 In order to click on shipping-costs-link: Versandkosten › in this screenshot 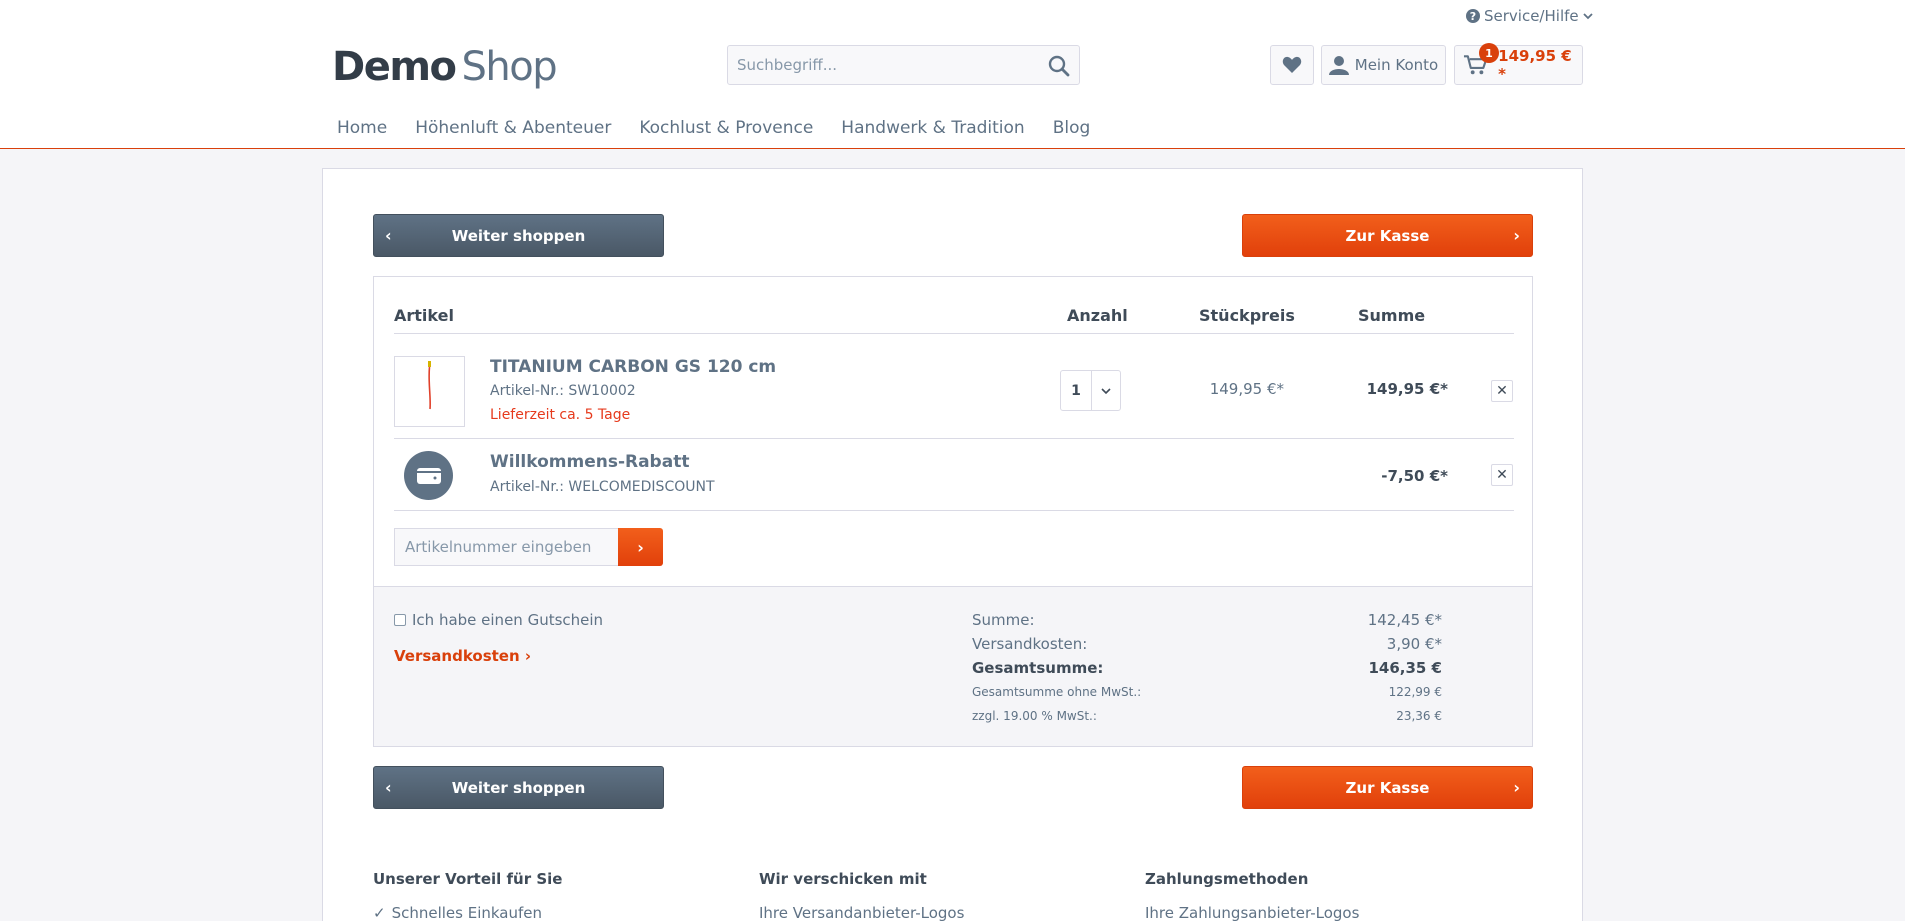, I will do `click(462, 656)`.